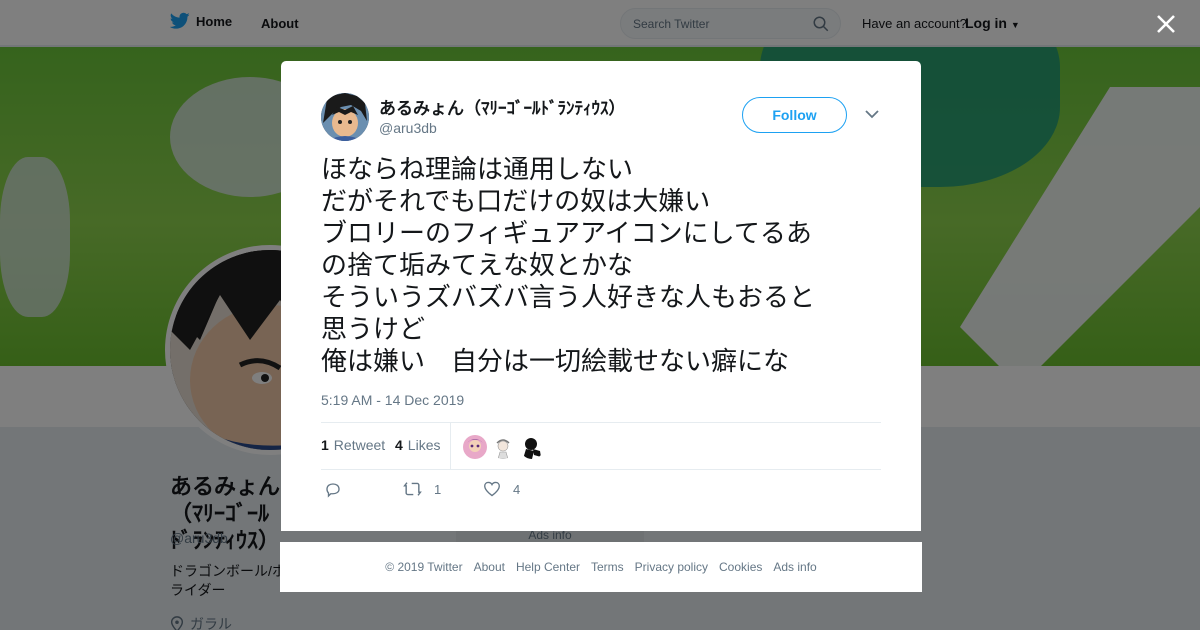 Image resolution: width=1200 pixels, height=630 pixels. I want to click on footer-link-privacy: Privacy policy, so click(671, 567).